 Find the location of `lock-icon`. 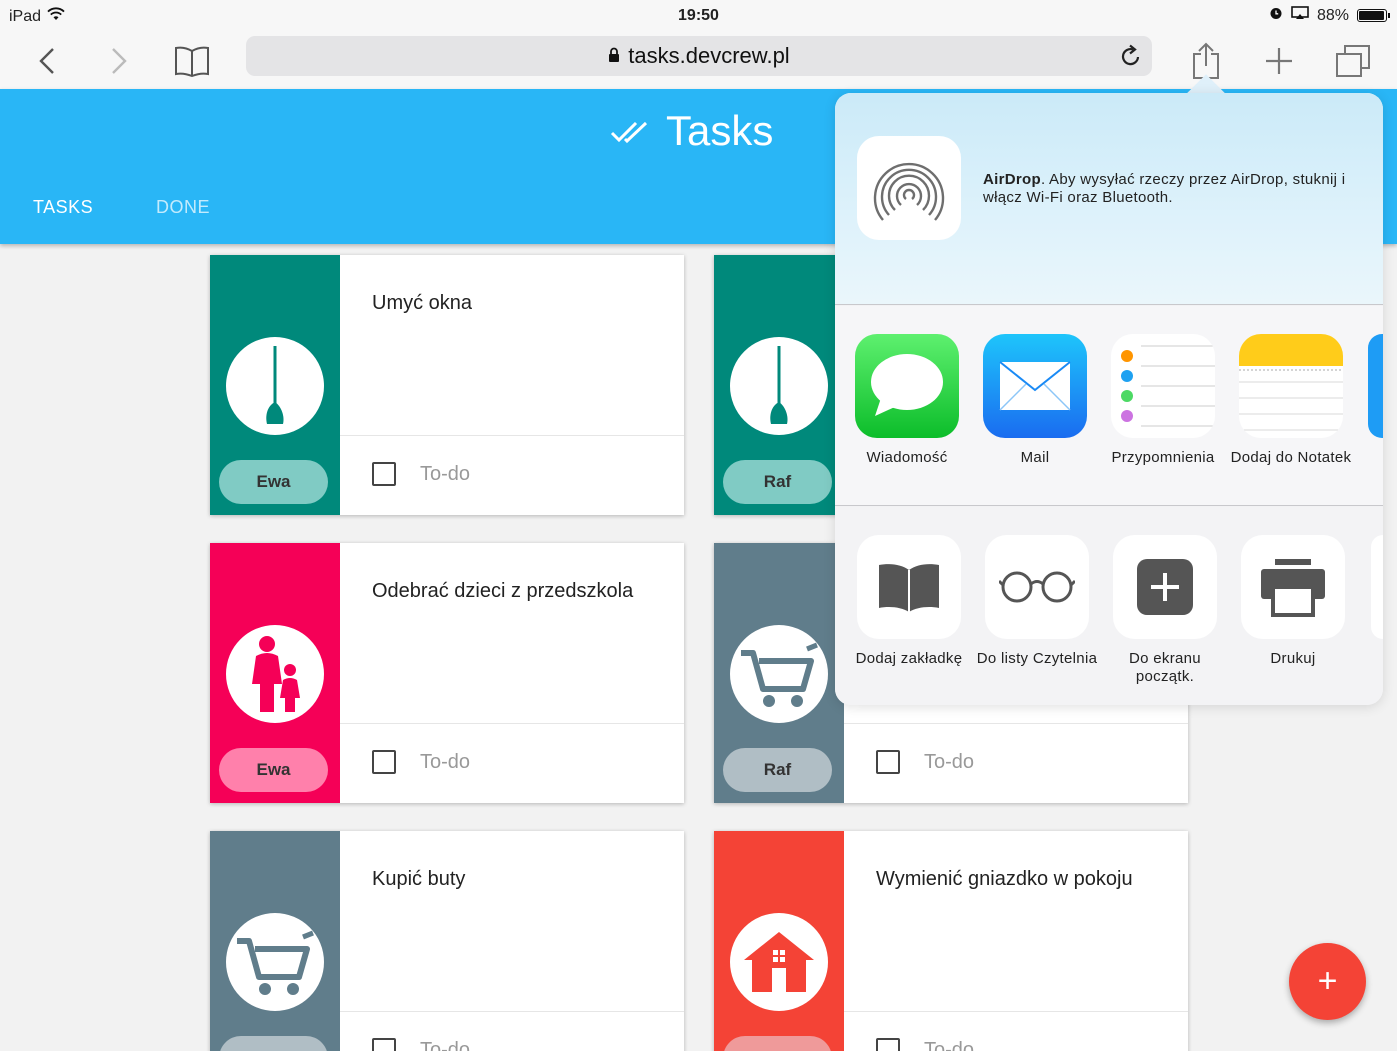

lock-icon is located at coordinates (614, 56).